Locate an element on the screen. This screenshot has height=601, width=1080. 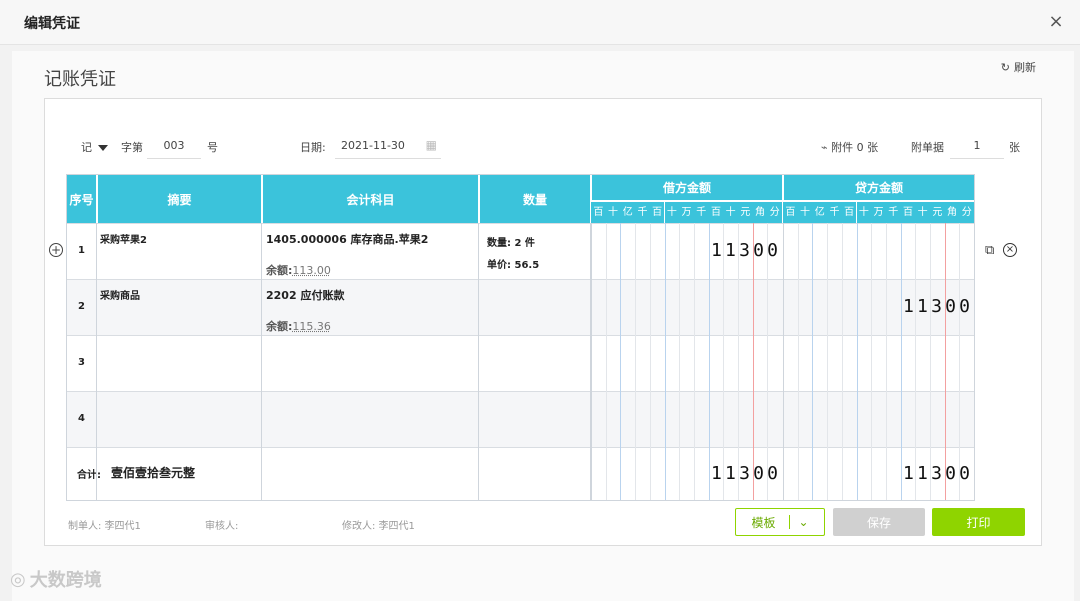
table-row: 4 is located at coordinates (520, 419).